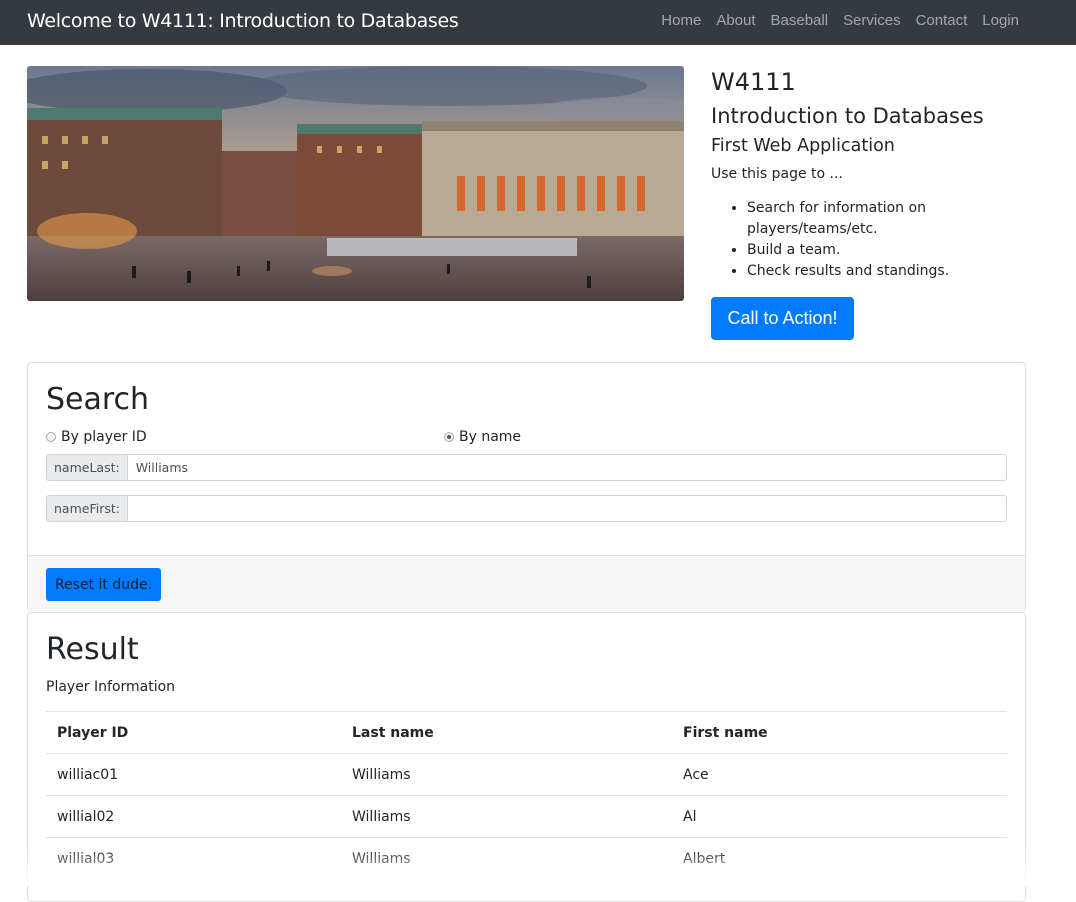 The height and width of the screenshot is (902, 1076). Describe the element at coordinates (86, 467) in the screenshot. I see `name-last-label: nameLast:` at that location.